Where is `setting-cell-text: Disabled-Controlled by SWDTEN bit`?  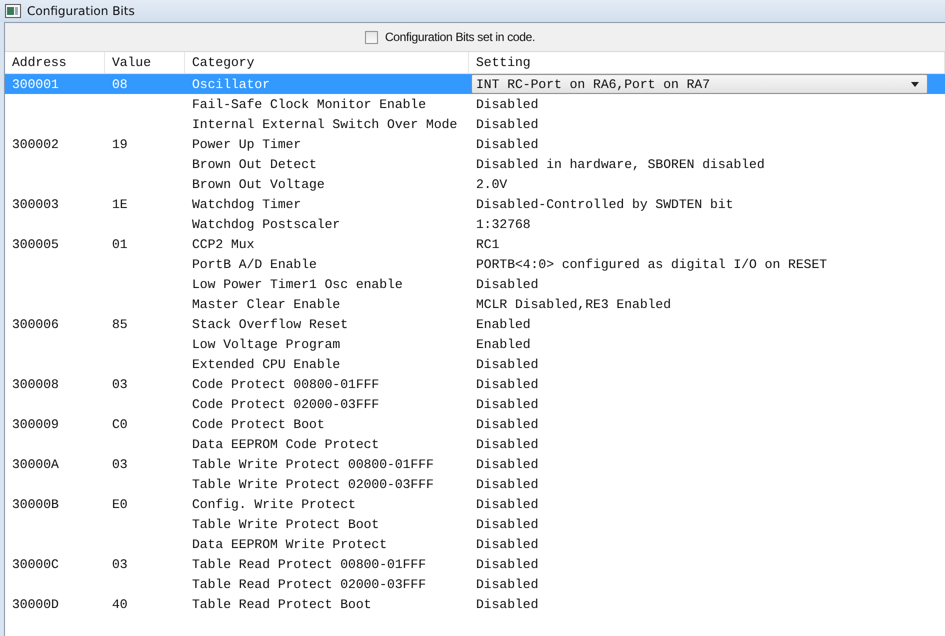 setting-cell-text: Disabled-Controlled by SWDTEN bit is located at coordinates (604, 204).